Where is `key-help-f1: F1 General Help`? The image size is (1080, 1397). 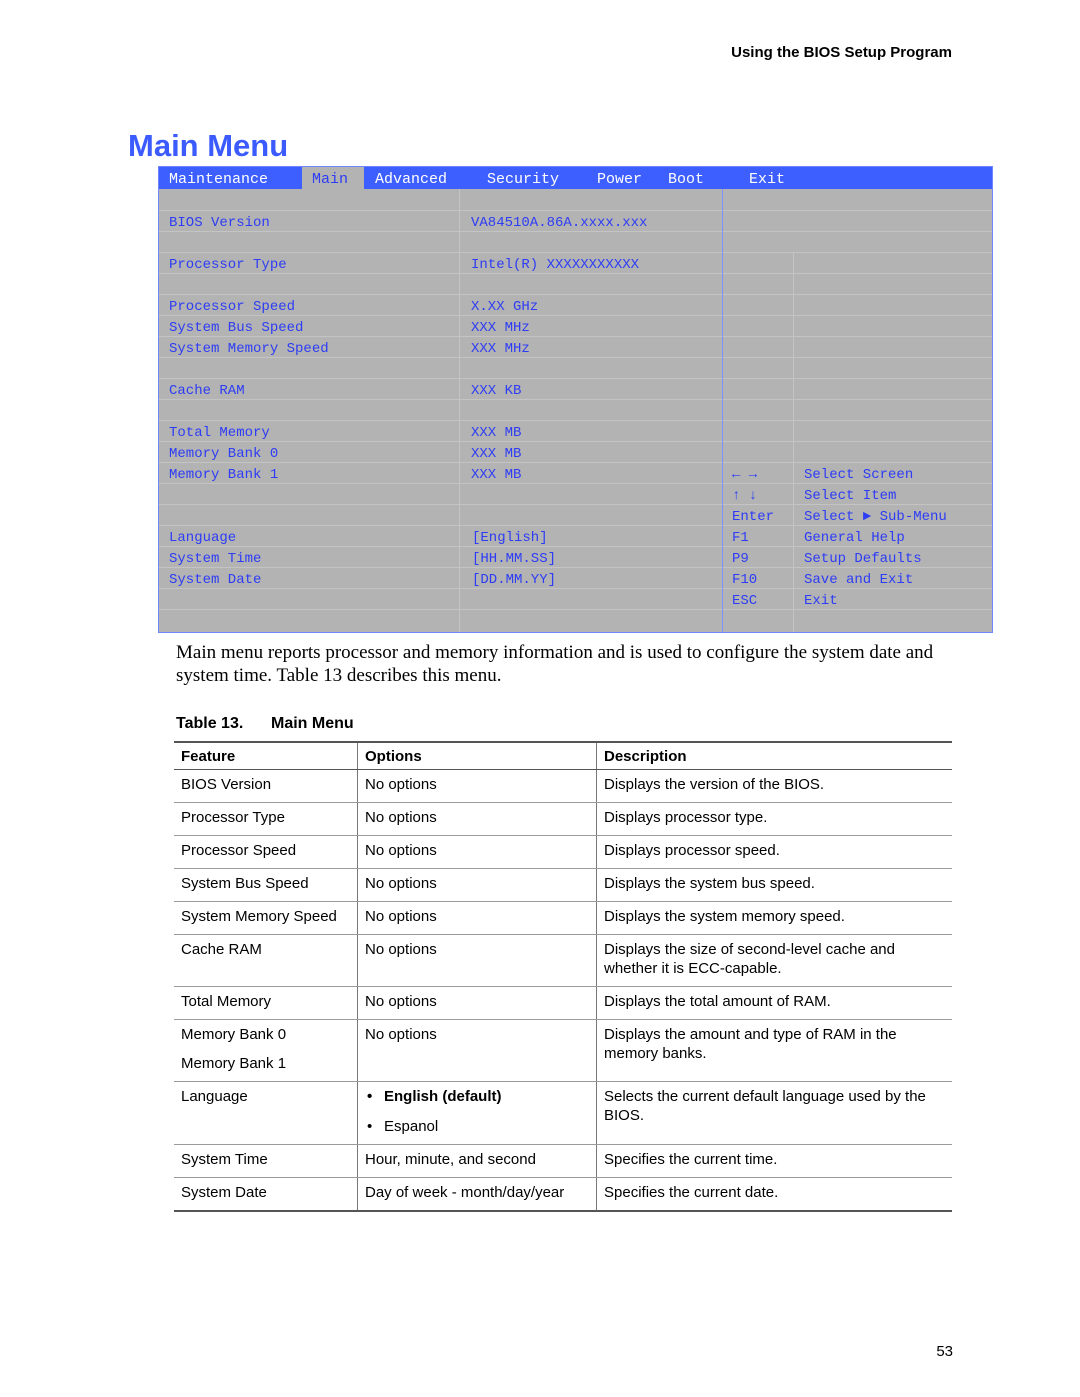
key-help-f1: F1 General Help is located at coordinates (862, 538).